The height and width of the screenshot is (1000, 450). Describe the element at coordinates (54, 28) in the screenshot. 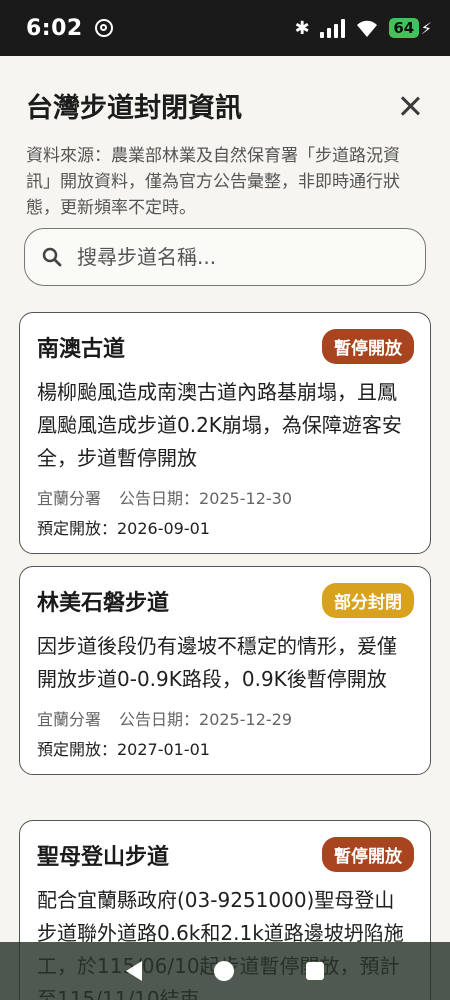

I see `status-time: 6:02` at that location.